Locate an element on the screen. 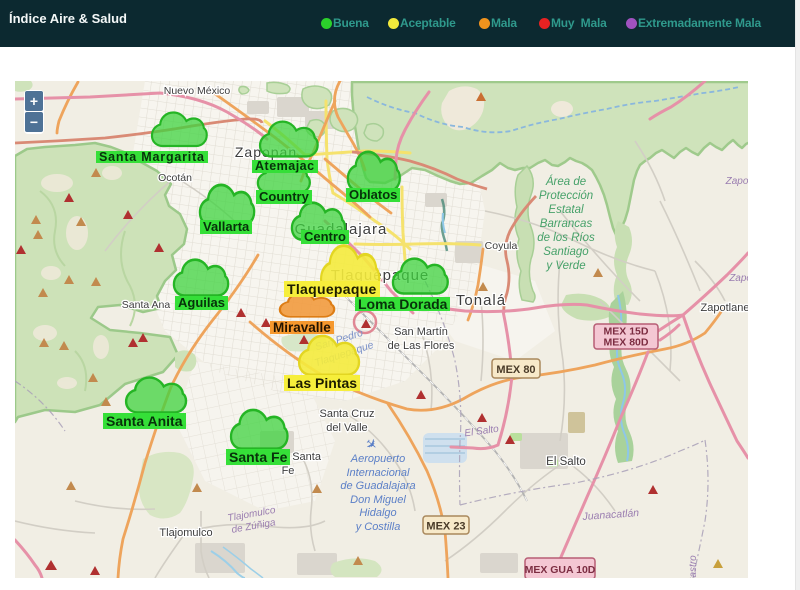 Image resolution: width=800 pixels, height=590 pixels. svg-text: Santa Ana is located at coordinates (146, 305).